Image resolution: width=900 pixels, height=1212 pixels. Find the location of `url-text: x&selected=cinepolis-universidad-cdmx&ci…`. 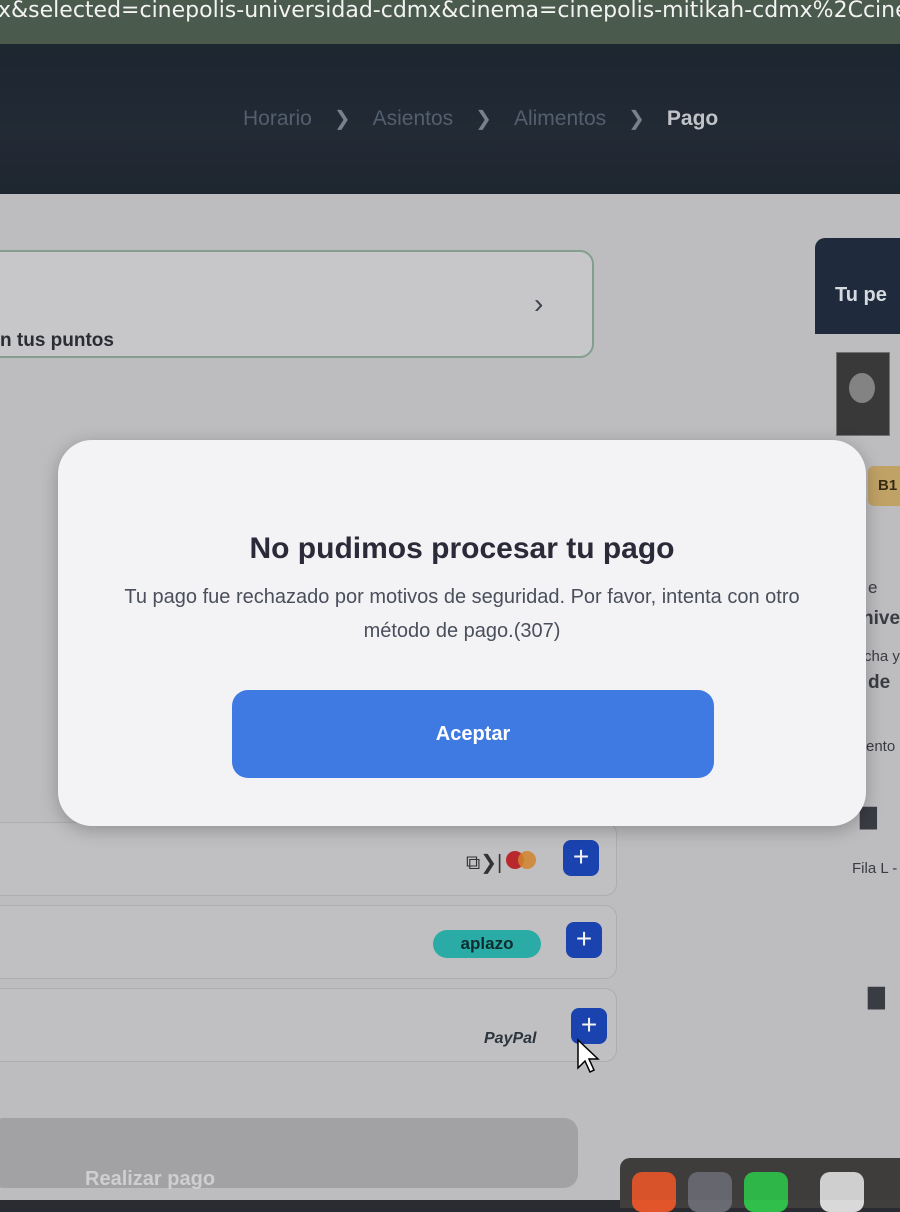

url-text: x&selected=cinepolis-universidad-cdmx&ci… is located at coordinates (450, 11).